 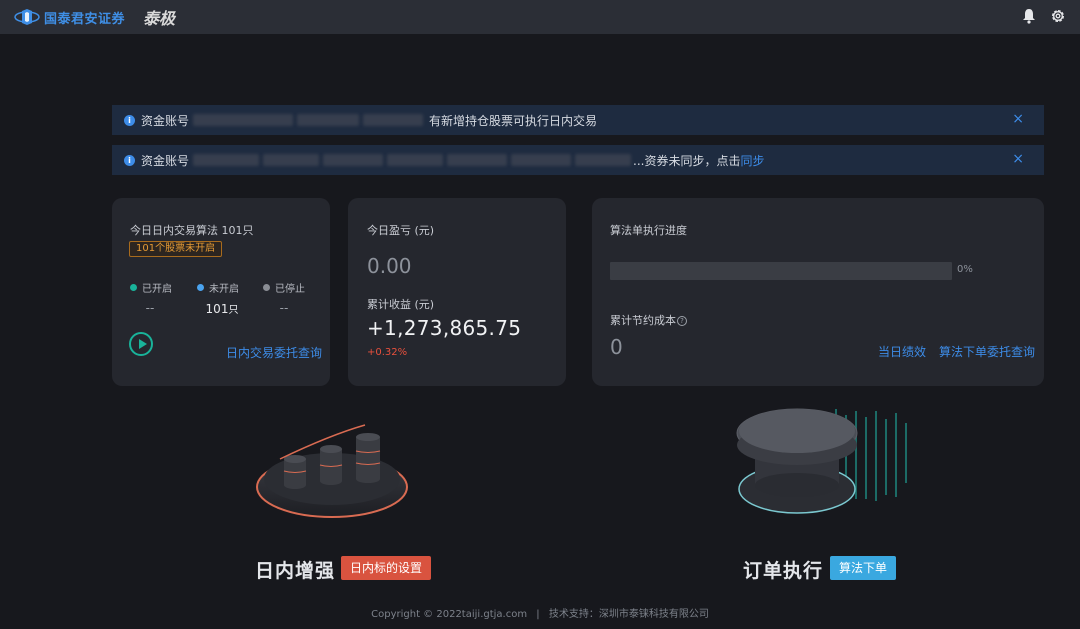 I want to click on algo-progress-card: 算法单执行进度 0% 累计节约成本? 0 当日绩效 算法下单委托查询, so click(x=818, y=292).